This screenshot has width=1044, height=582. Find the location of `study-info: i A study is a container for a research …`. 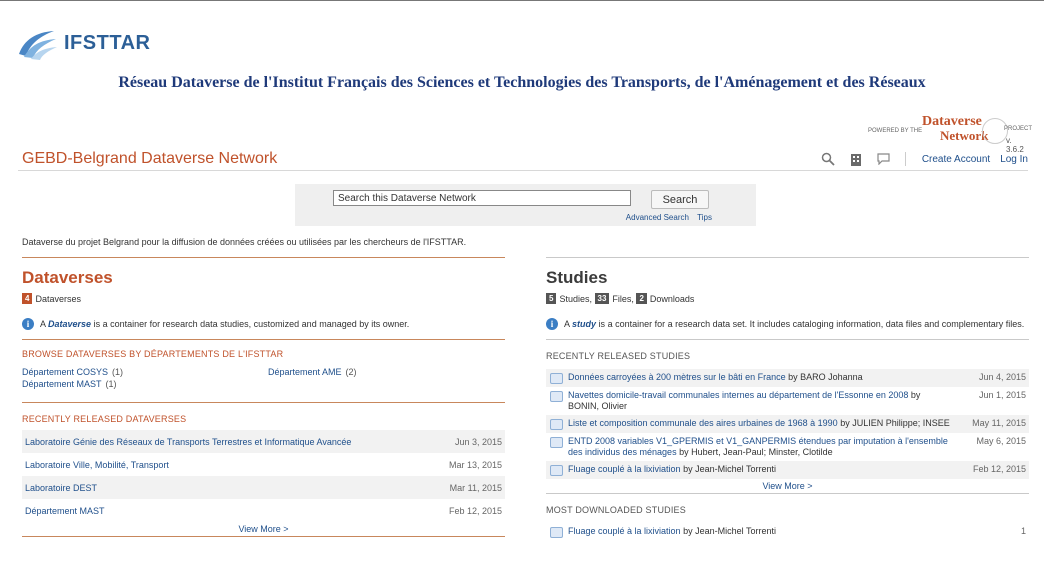

study-info: i A study is a container for a research … is located at coordinates (787, 324).